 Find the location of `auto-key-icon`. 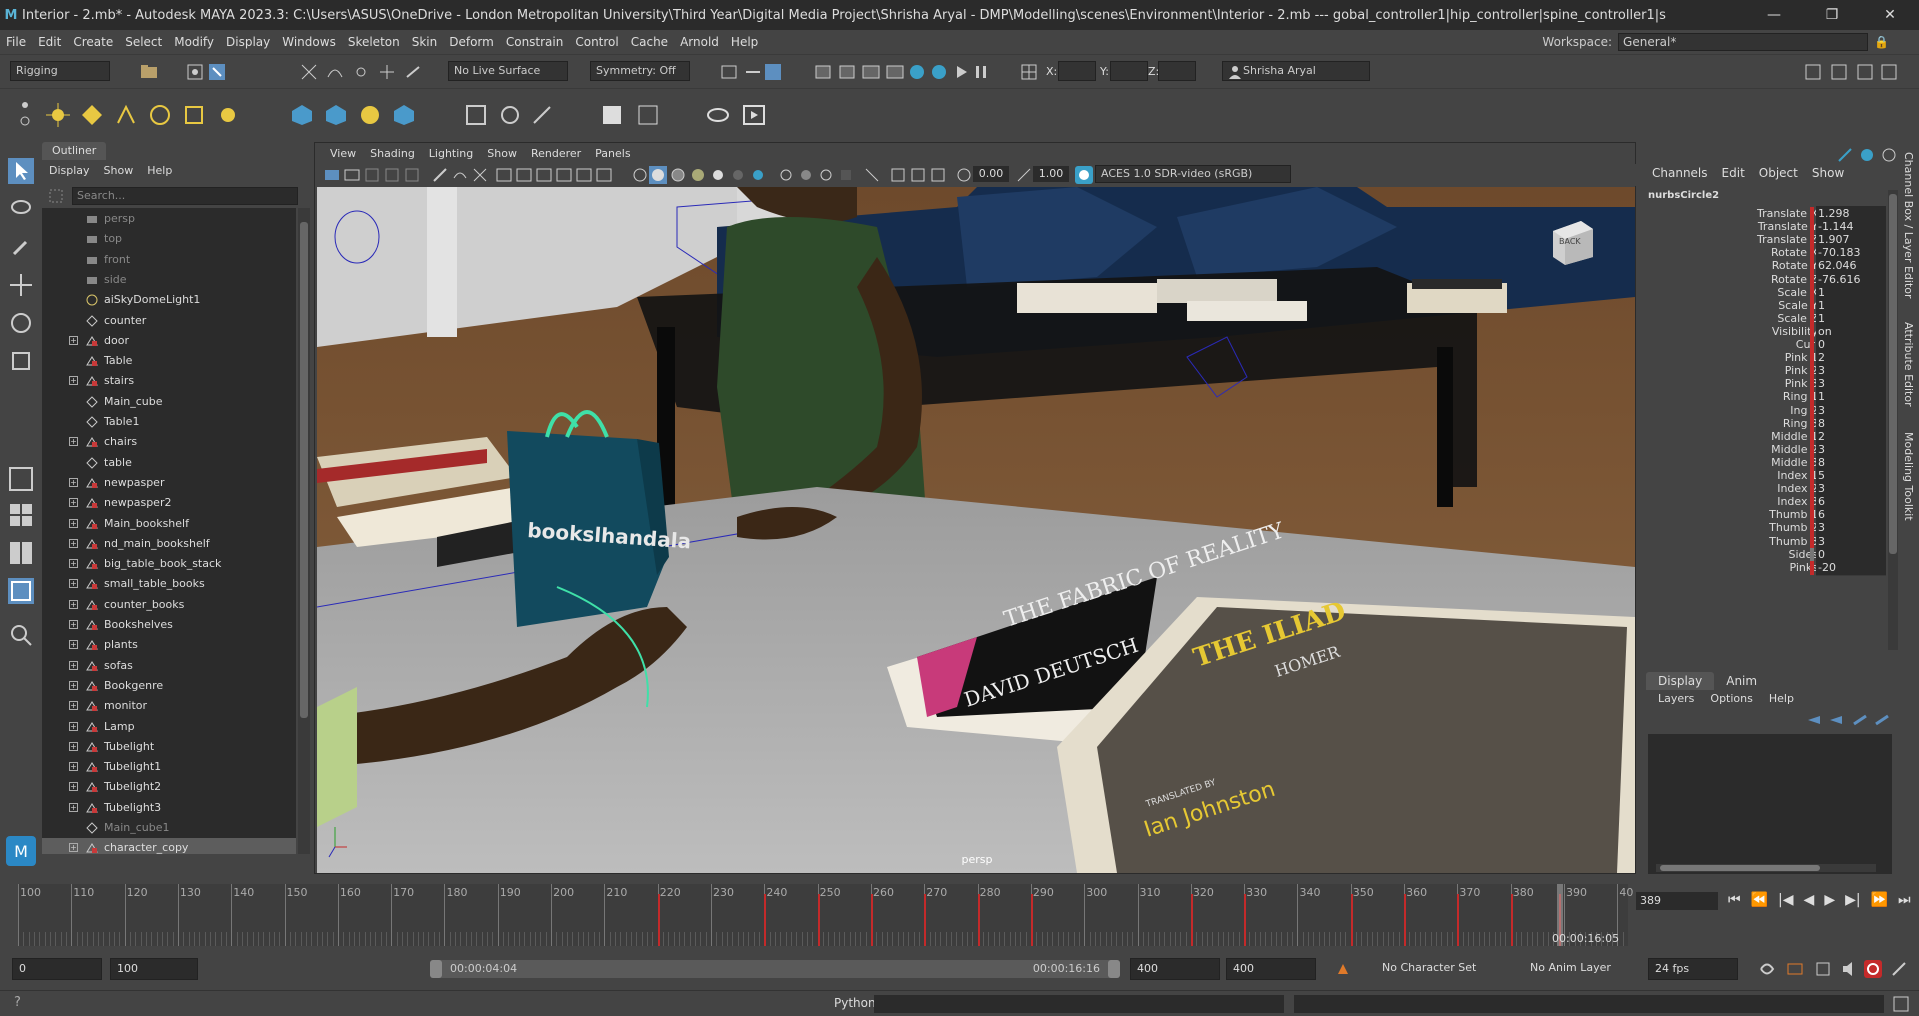

auto-key-icon is located at coordinates (1343, 969).